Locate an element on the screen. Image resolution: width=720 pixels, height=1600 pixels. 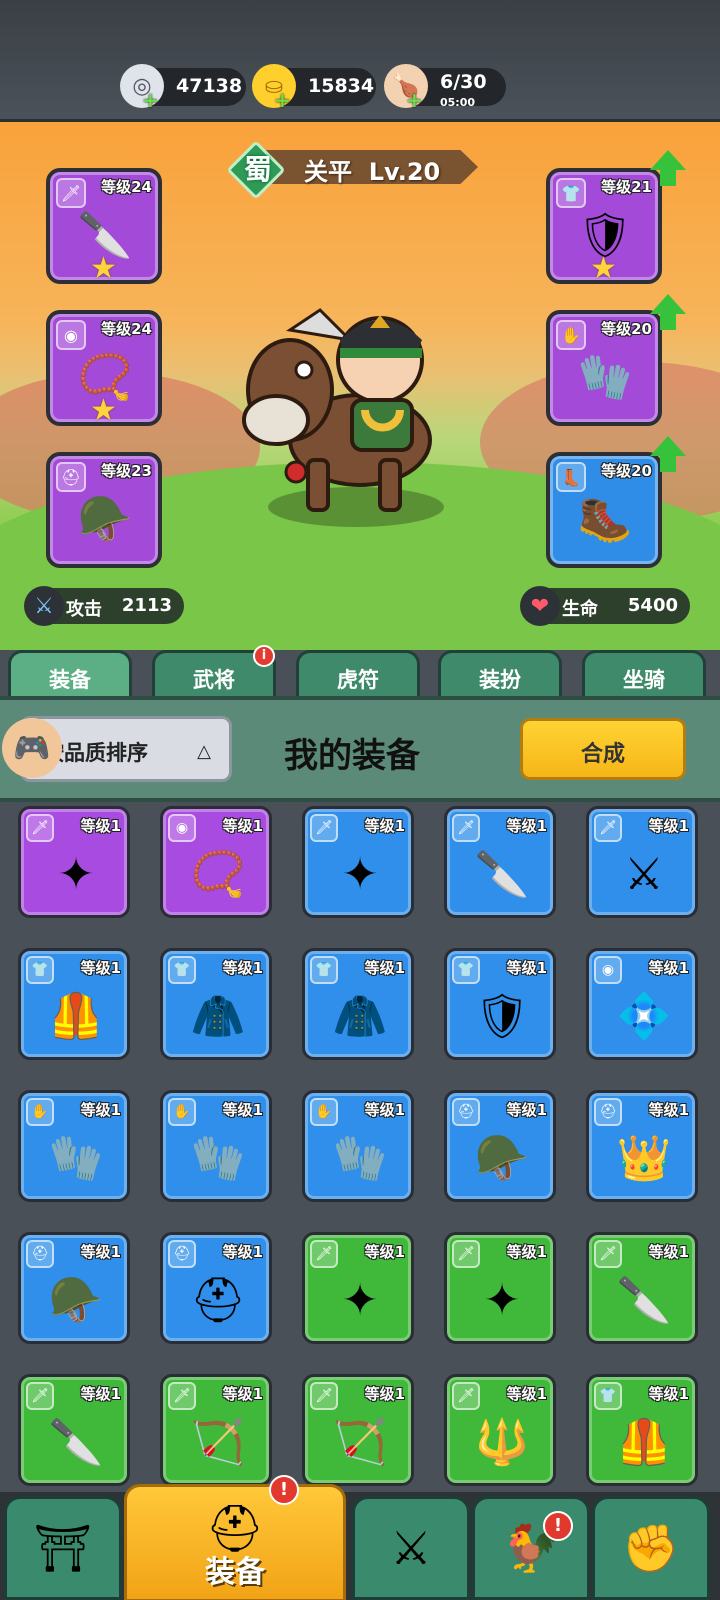
tab-label: 装备 is located at coordinates (70, 680).